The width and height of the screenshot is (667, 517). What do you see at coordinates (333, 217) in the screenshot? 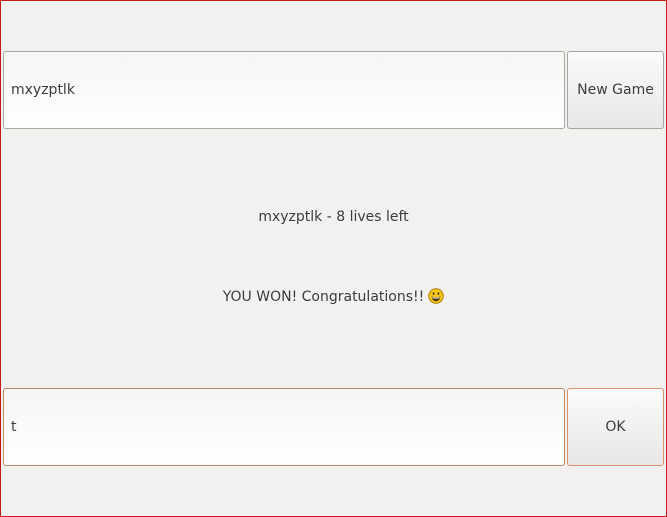
I see `lives-status-label: mxyzptlk - 8 lives left` at bounding box center [333, 217].